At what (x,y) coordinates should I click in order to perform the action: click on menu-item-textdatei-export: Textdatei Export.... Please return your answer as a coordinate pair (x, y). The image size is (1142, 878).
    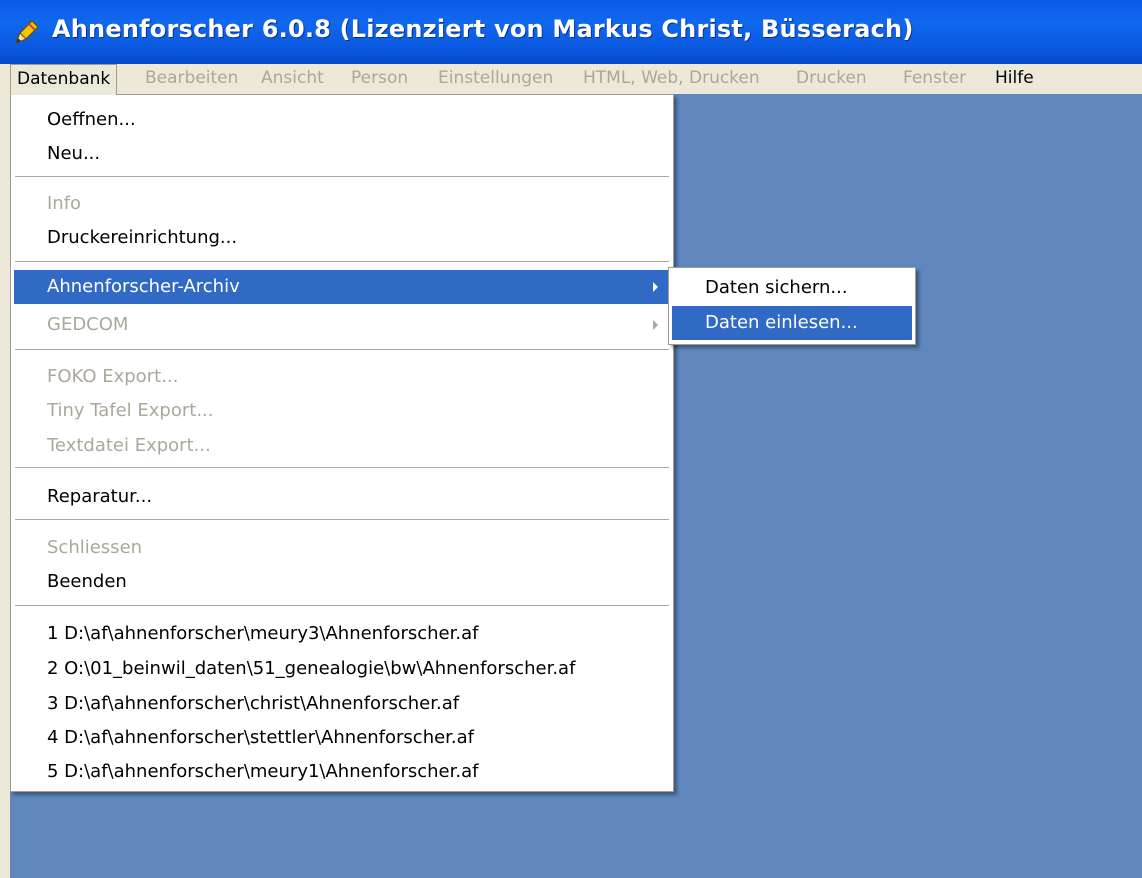
    Looking at the image, I should click on (342, 446).